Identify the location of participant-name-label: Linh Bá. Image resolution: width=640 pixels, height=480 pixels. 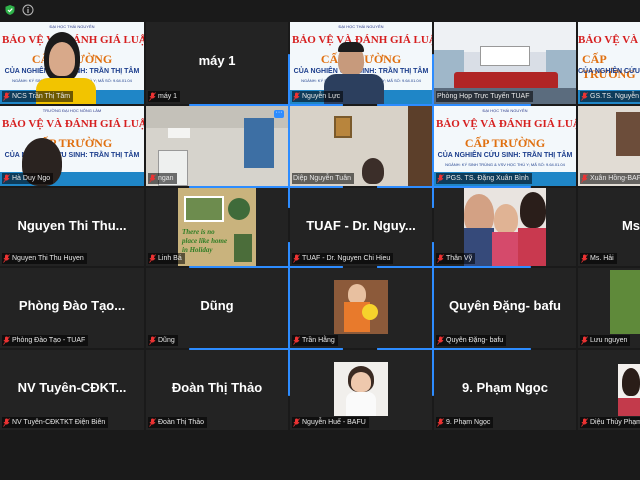
(166, 258).